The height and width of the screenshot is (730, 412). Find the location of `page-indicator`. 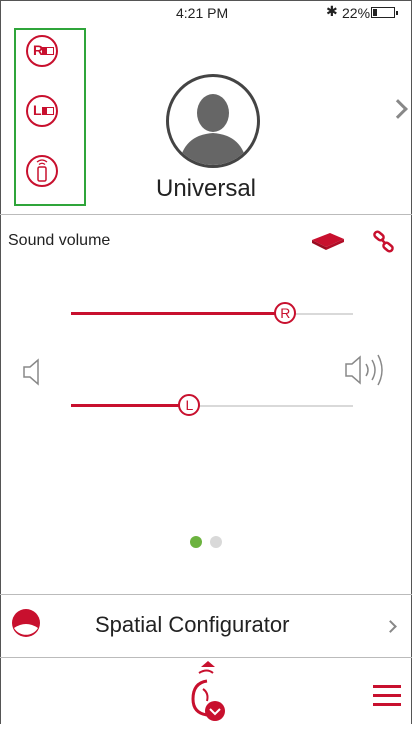

page-indicator is located at coordinates (210, 544).